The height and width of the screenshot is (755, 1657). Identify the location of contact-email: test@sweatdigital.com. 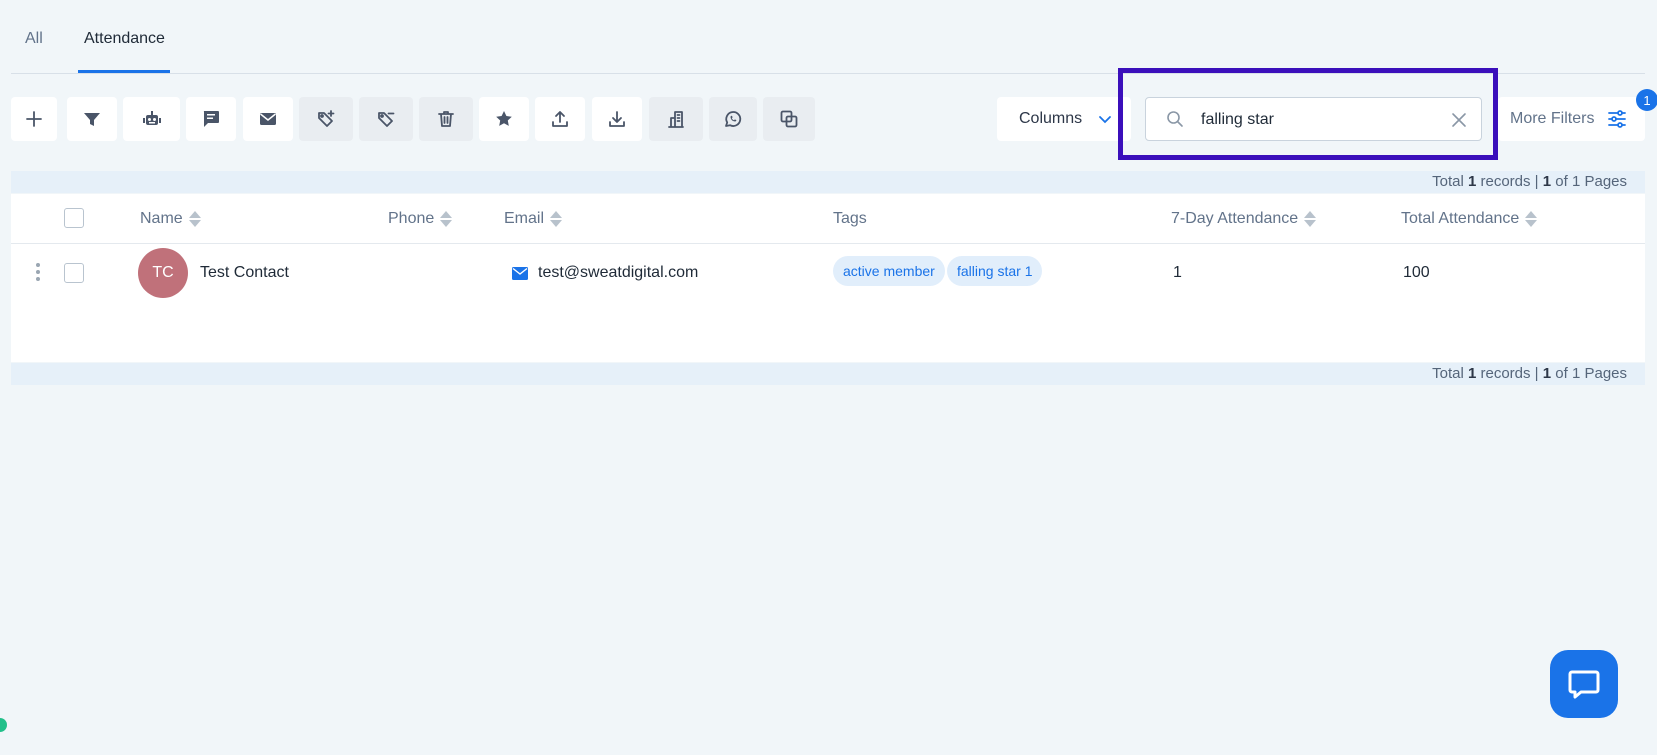
(618, 272).